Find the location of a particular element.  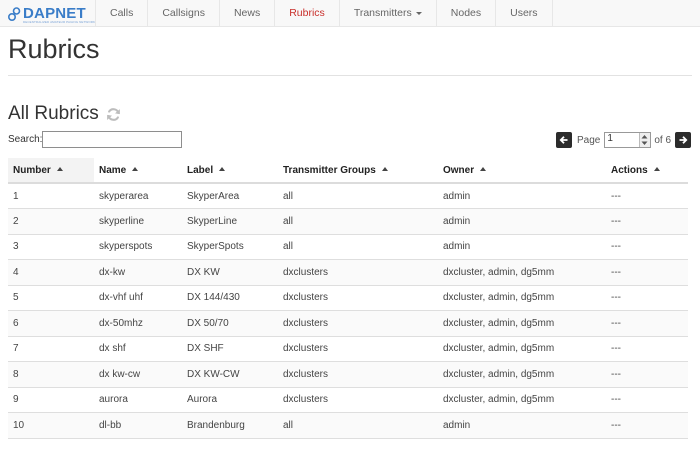

column-header-number: Number is located at coordinates (51, 171).